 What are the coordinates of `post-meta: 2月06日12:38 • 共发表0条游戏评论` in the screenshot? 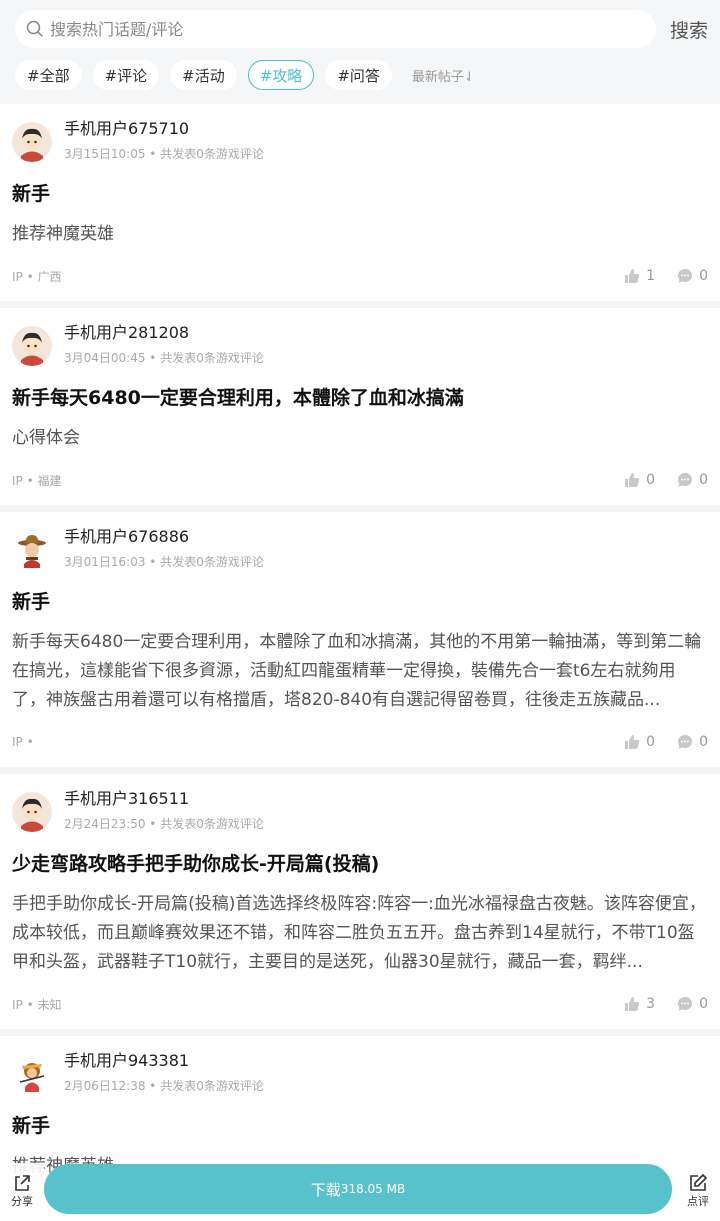 It's located at (164, 1086).